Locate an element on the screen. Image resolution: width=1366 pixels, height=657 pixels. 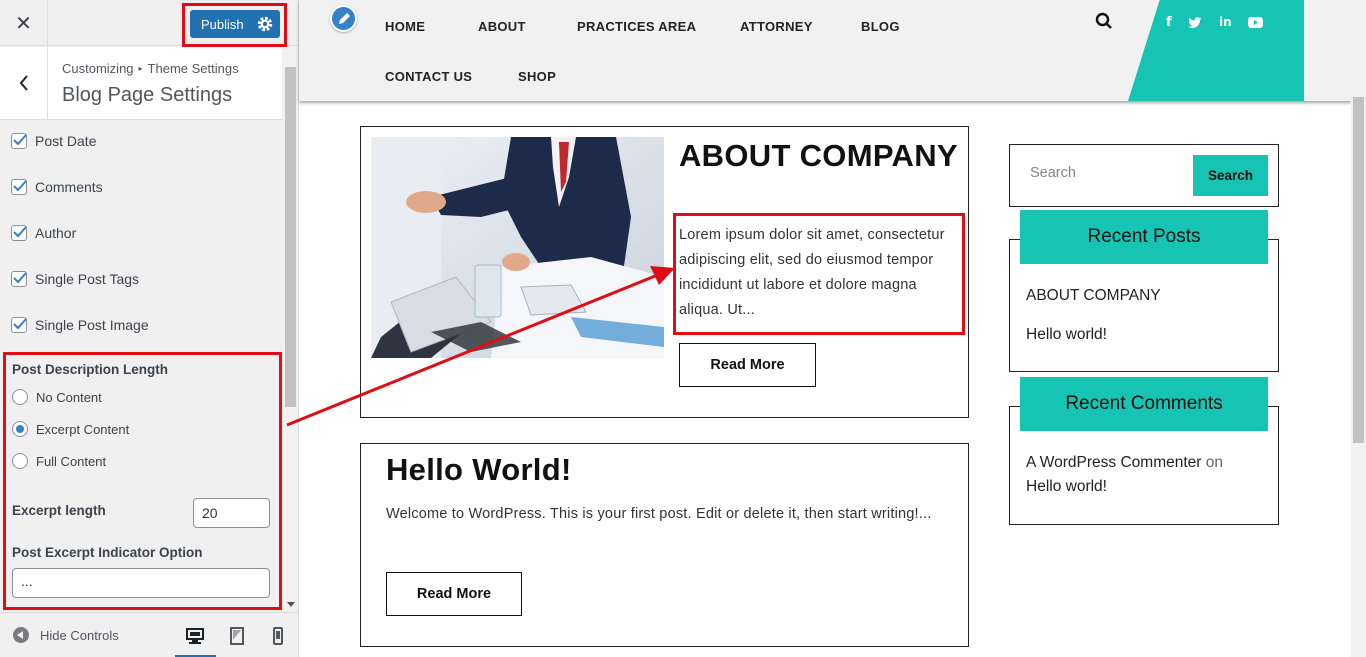
back-button is located at coordinates (24, 83).